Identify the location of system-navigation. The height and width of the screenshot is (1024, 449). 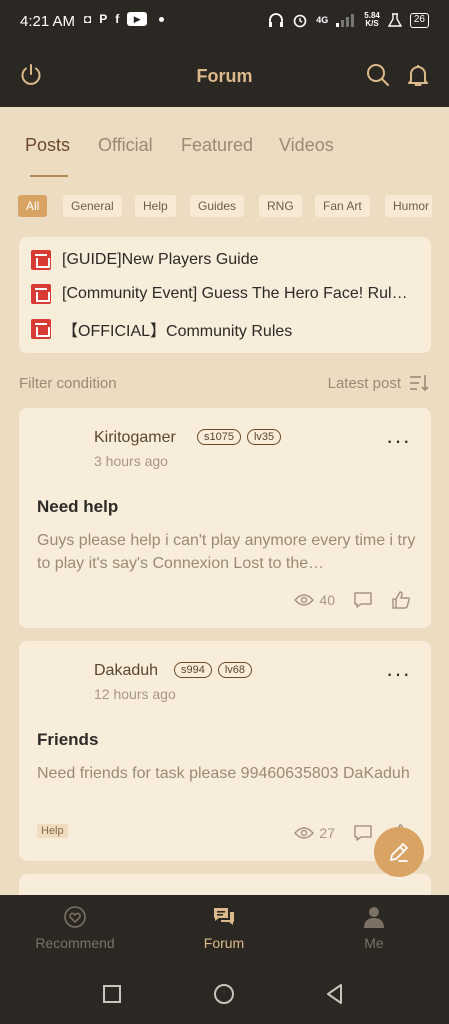
(224, 994).